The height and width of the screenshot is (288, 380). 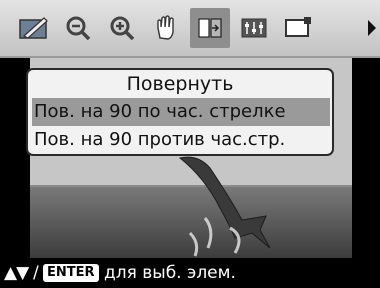 What do you see at coordinates (170, 273) in the screenshot?
I see `hint-text: для выб. элем.` at bounding box center [170, 273].